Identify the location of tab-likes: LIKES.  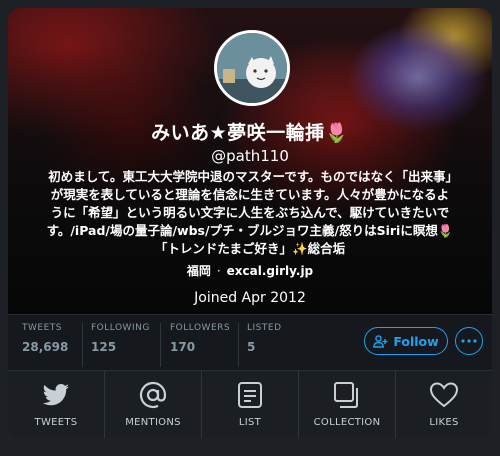
(443, 404).